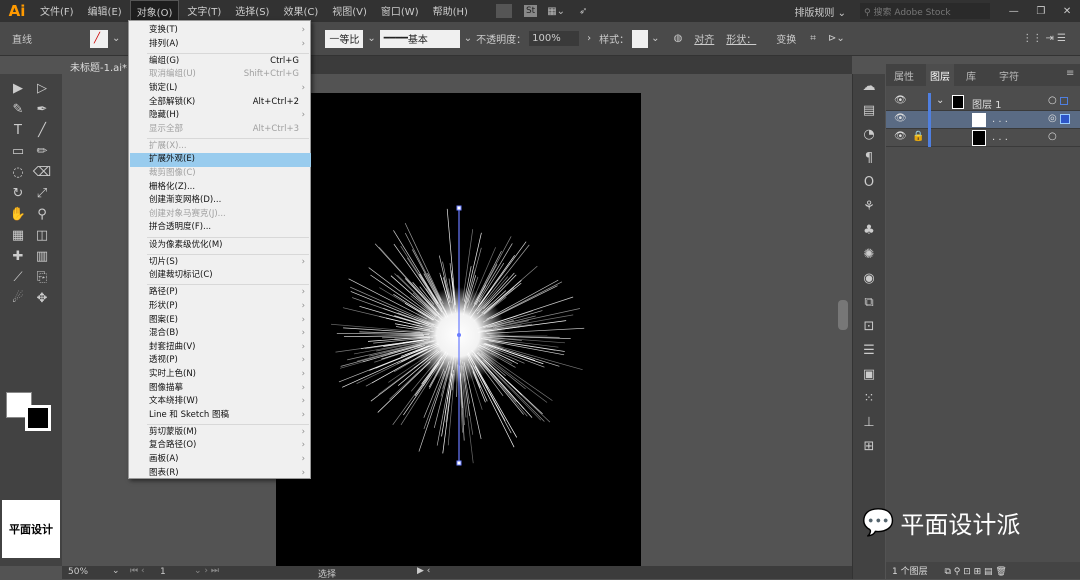 Image resolution: width=1080 pixels, height=580 pixels. I want to click on layer-row: 👁 🔒 . . . ○, so click(983, 138).